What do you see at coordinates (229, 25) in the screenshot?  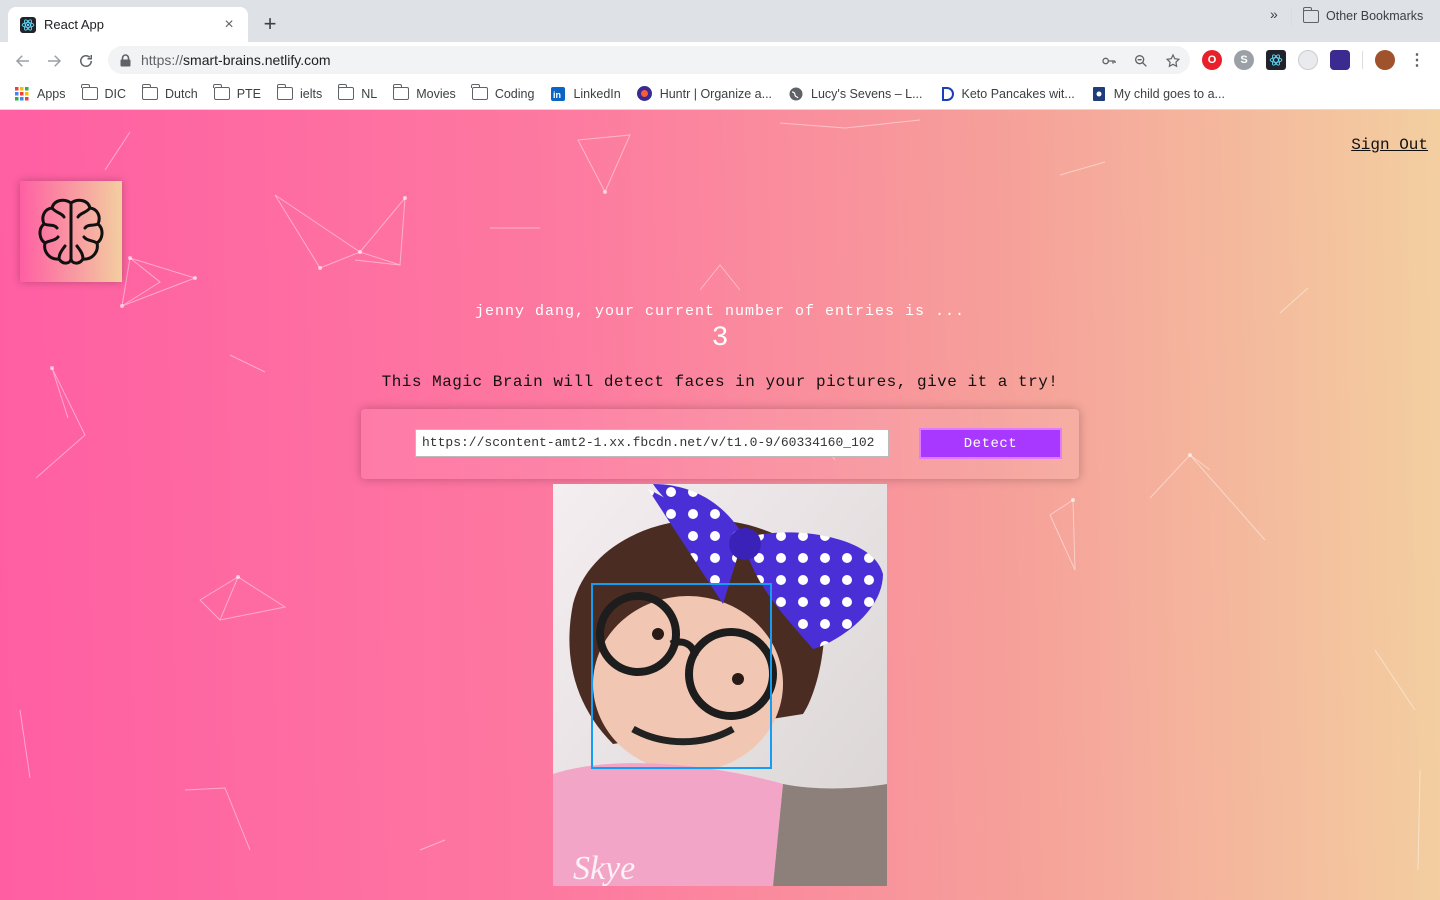 I see `tab-close-icon: ×` at bounding box center [229, 25].